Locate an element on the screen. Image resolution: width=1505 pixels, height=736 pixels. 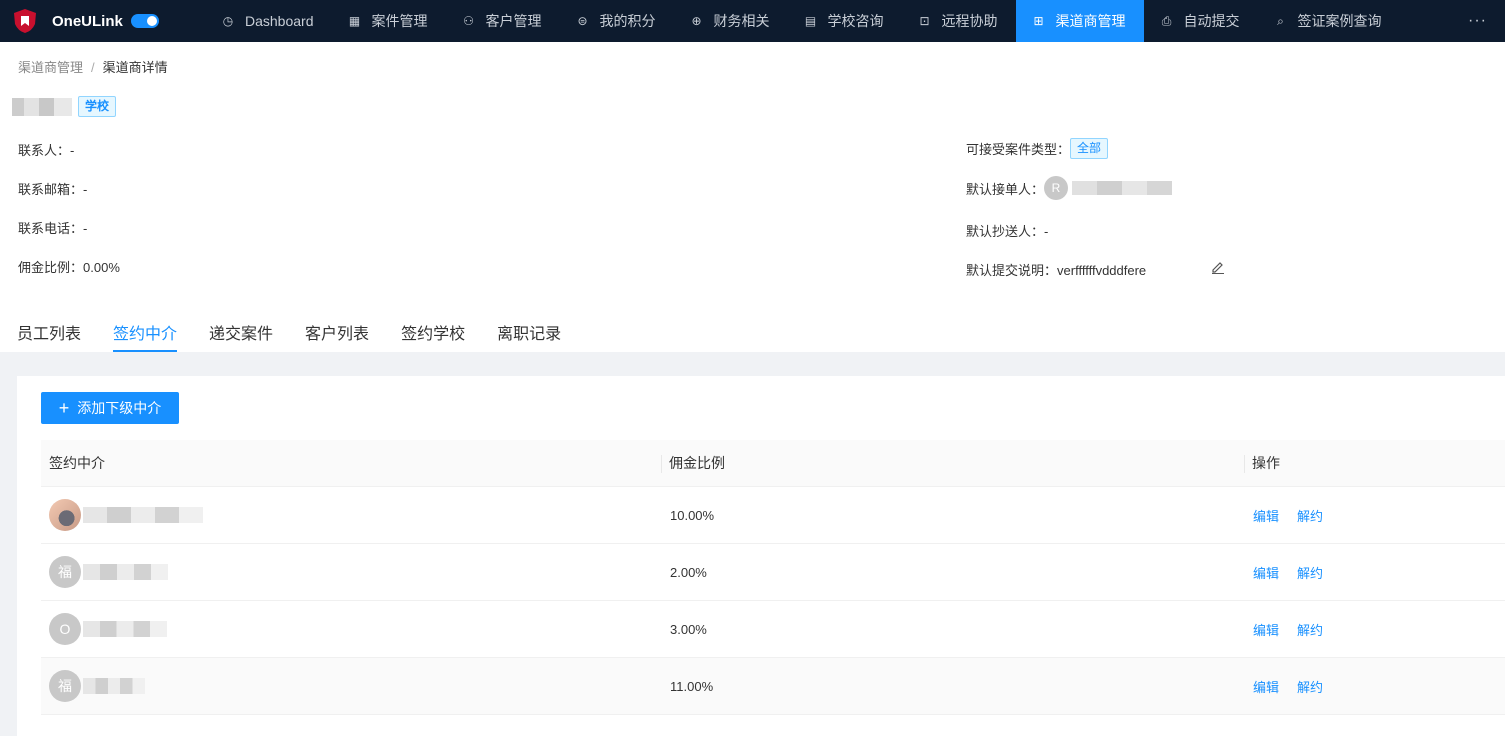
nav-item-0: ◷ Dashboard is located at coordinates (268, 21).